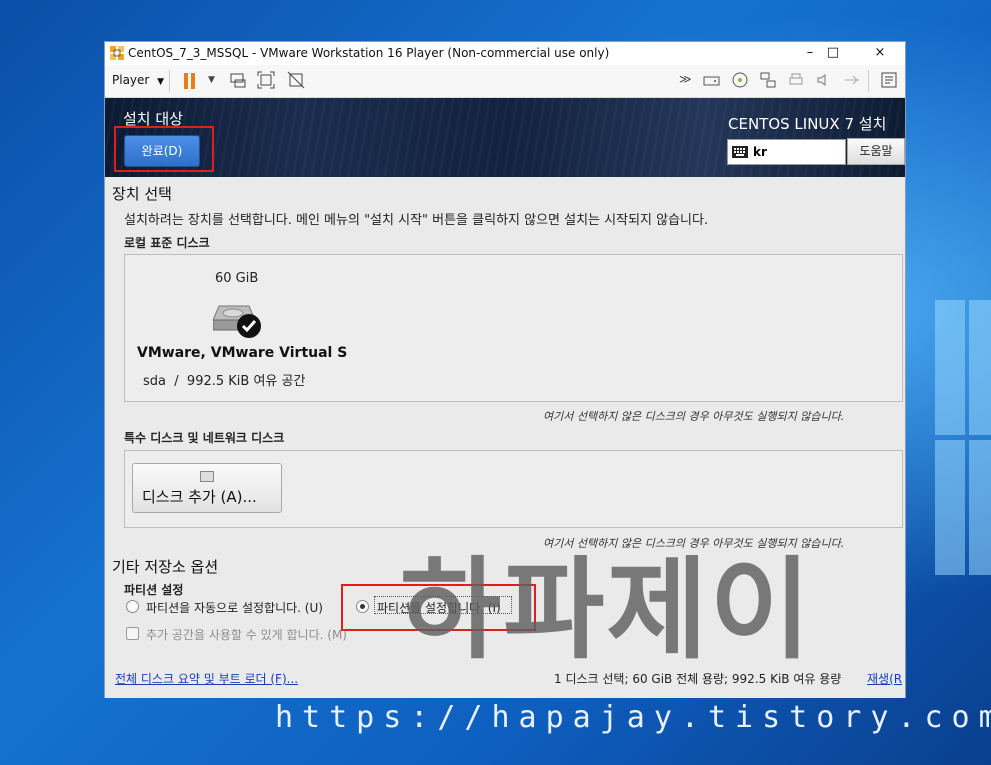 Image resolution: width=991 pixels, height=765 pixels. I want to click on disk-name: VMware, VMware Virtual S, so click(242, 353).